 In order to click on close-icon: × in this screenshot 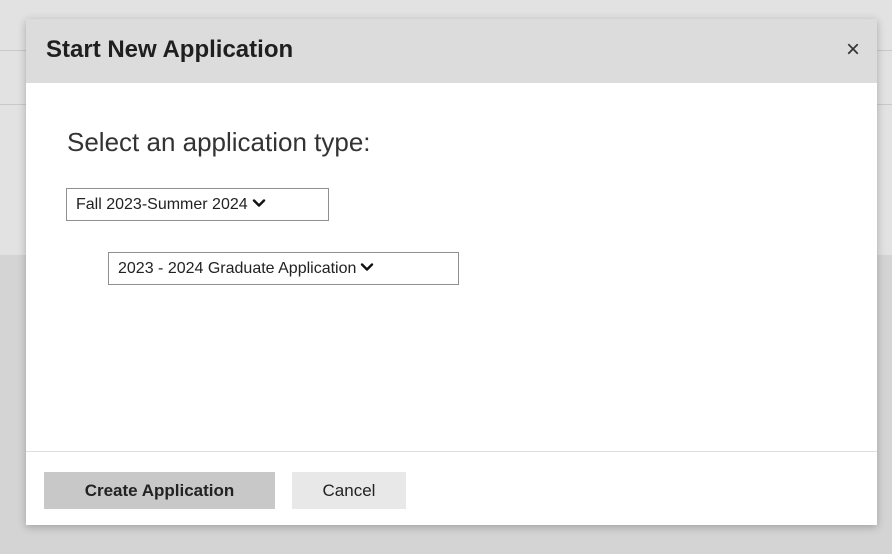, I will do `click(853, 50)`.